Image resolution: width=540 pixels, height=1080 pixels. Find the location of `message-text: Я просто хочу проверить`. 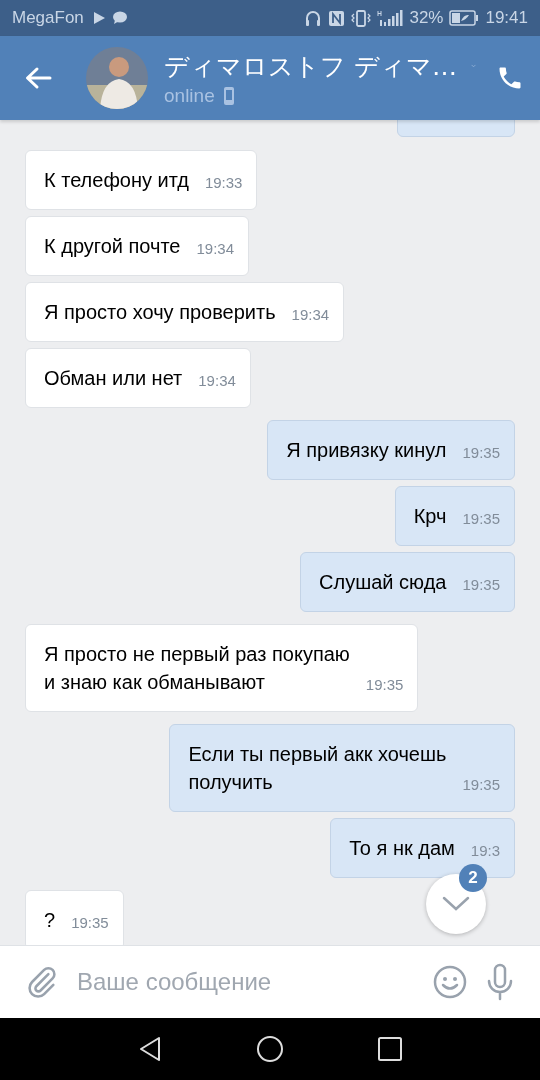

message-text: Я просто хочу проверить is located at coordinates (160, 312).